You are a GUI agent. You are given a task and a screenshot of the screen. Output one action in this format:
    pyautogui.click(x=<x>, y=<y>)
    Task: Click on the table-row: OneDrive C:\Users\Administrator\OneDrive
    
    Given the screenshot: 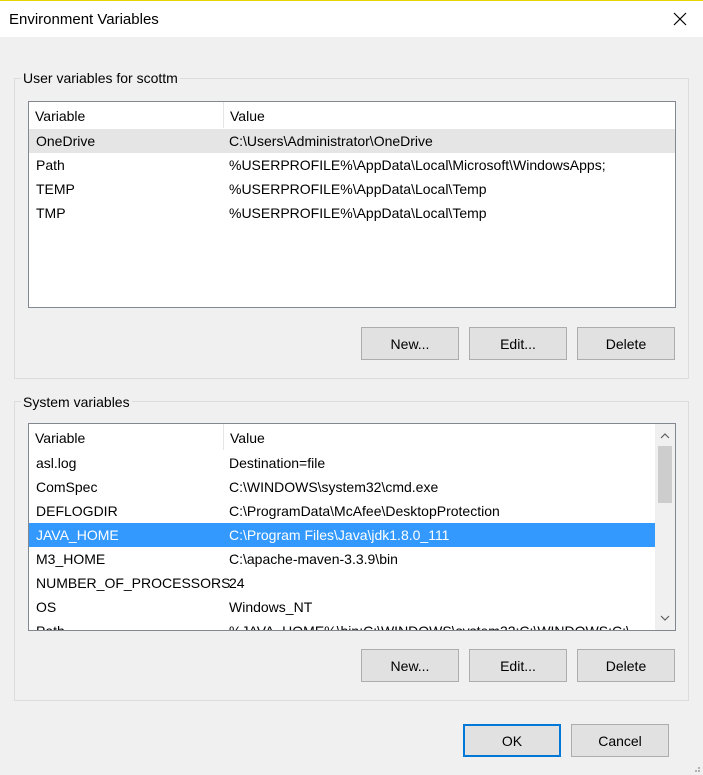 What is the action you would take?
    pyautogui.click(x=352, y=141)
    